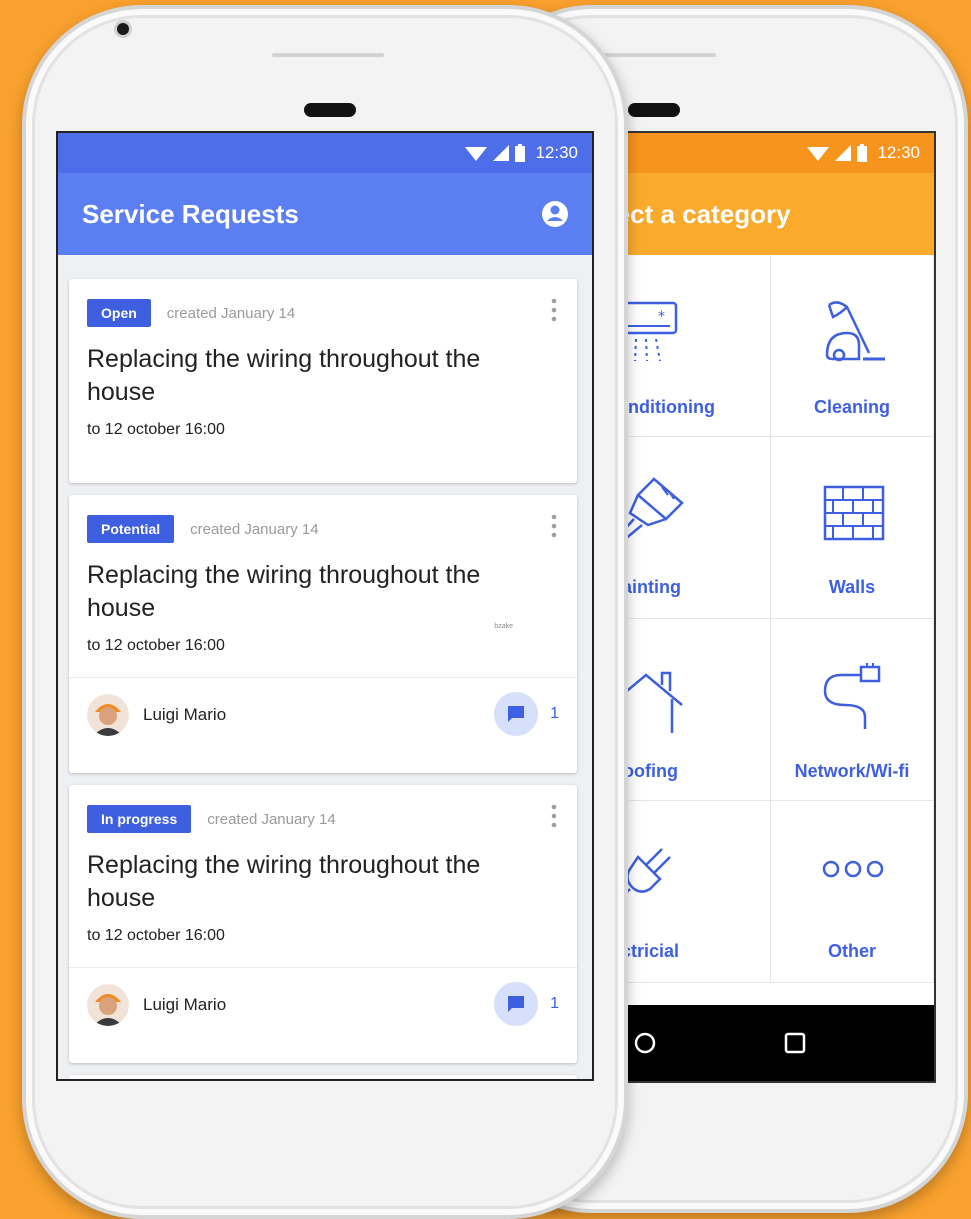  What do you see at coordinates (328, 55) in the screenshot?
I see `speaker-grille` at bounding box center [328, 55].